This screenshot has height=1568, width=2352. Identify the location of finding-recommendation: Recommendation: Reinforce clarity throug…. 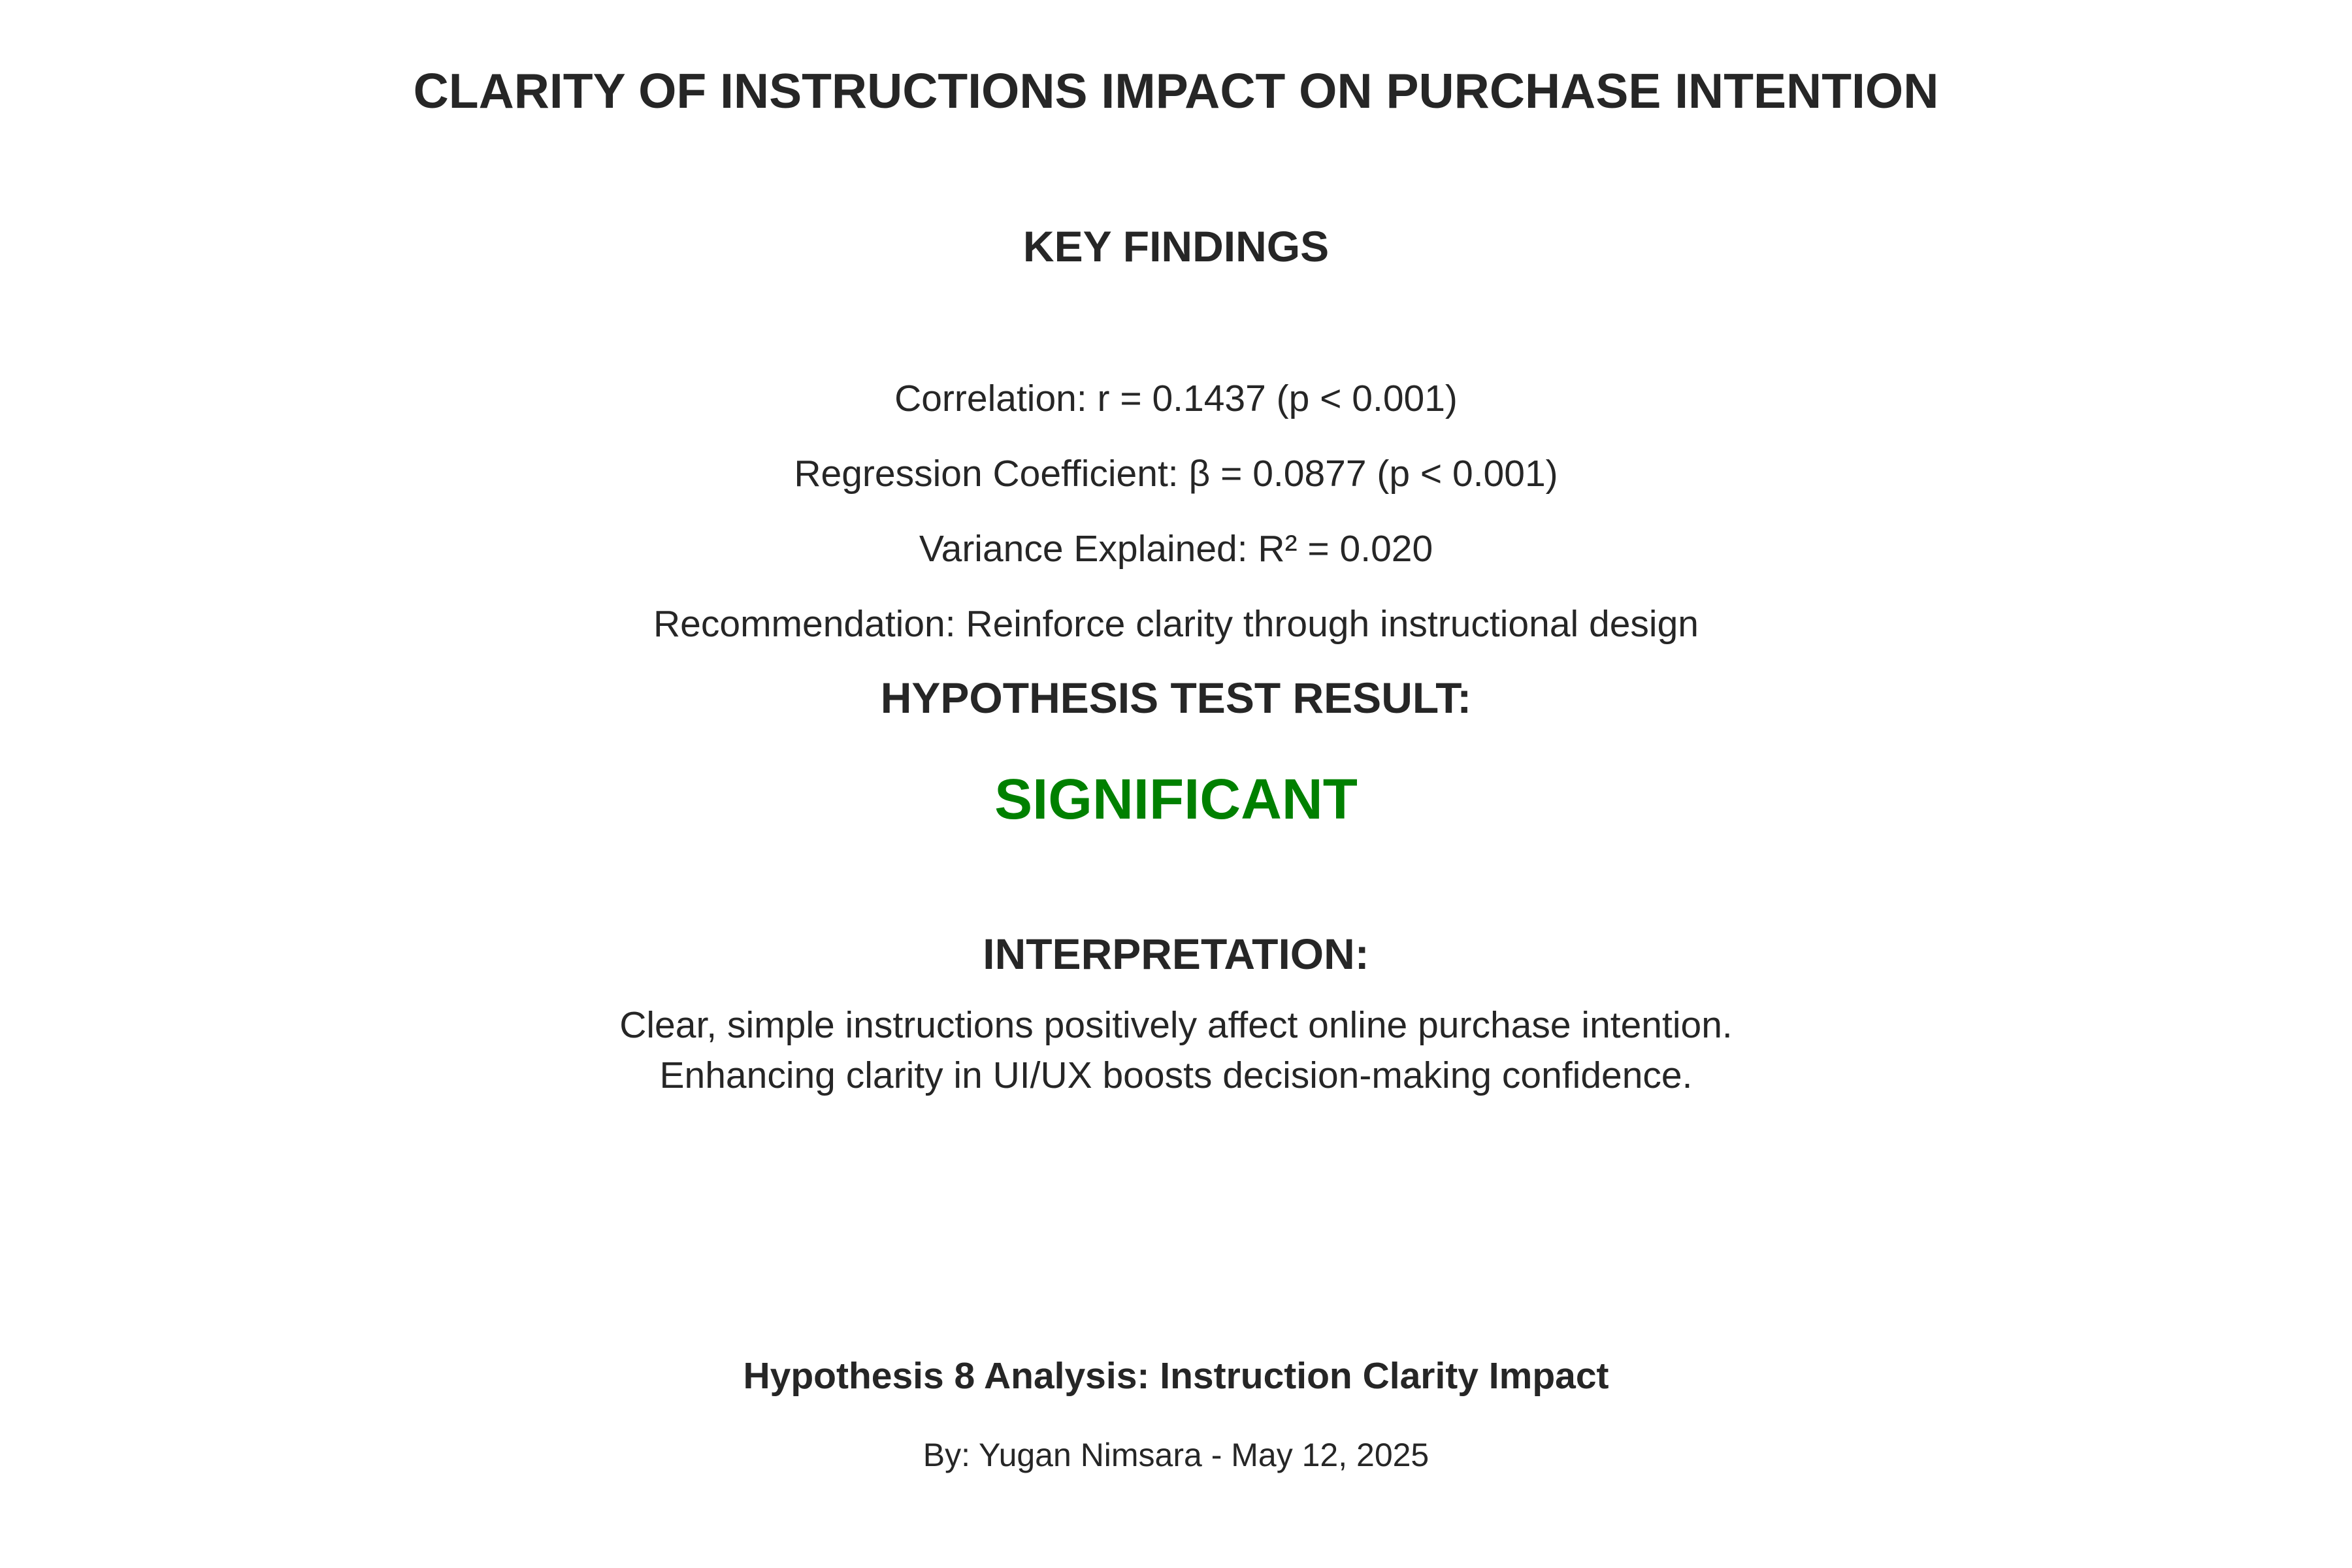
(1176, 624).